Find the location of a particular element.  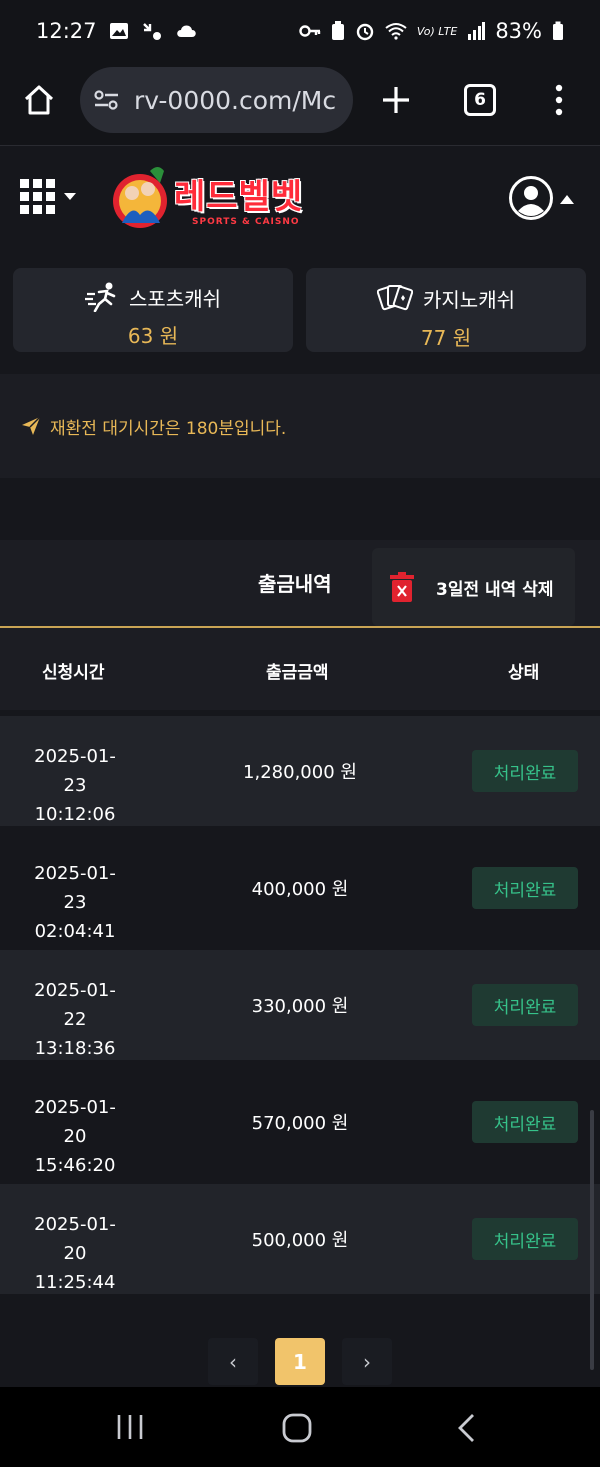

request-clock: 15:46:20 is located at coordinates (75, 1165).